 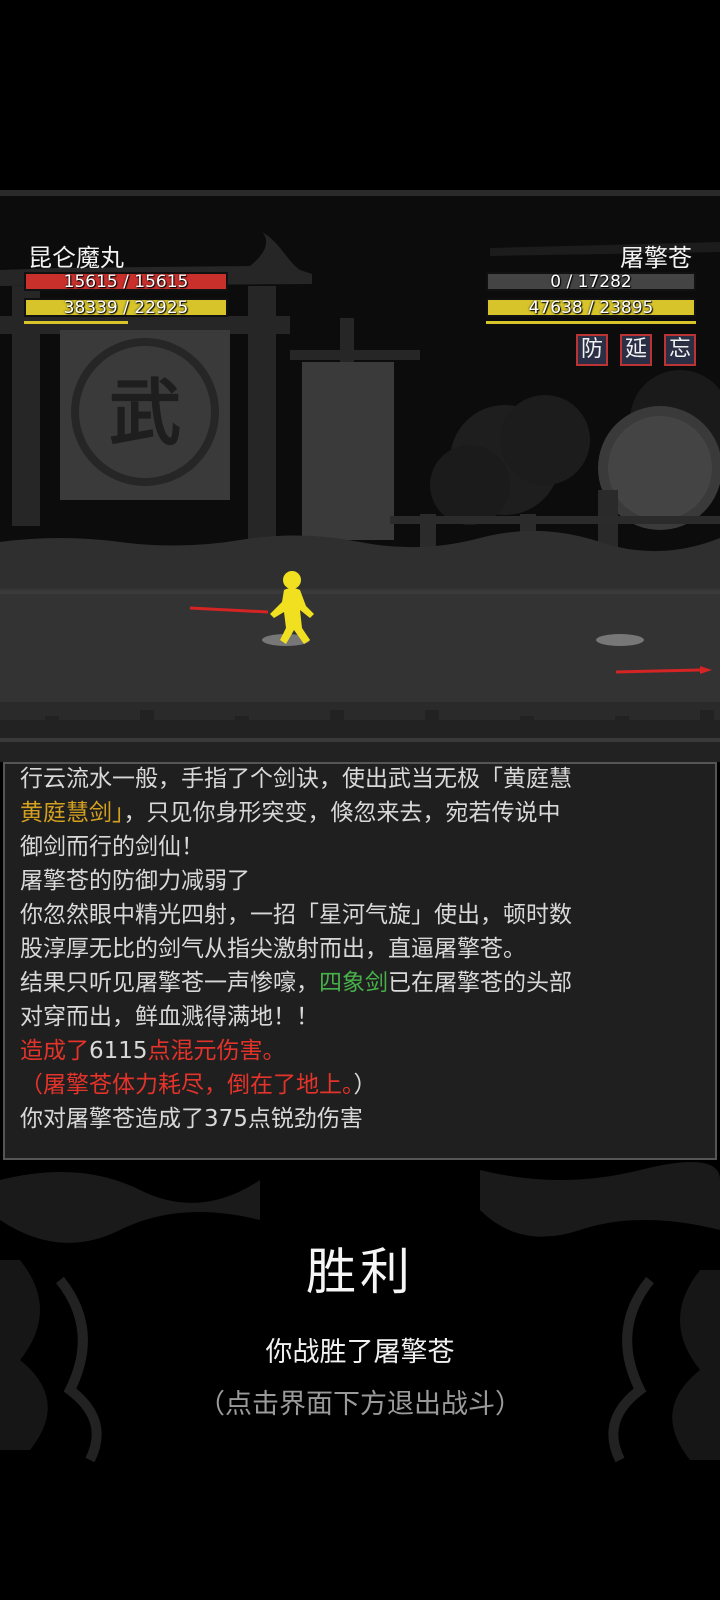 I want to click on enemy-mp-bar: 47638 / 23895, so click(x=591, y=308).